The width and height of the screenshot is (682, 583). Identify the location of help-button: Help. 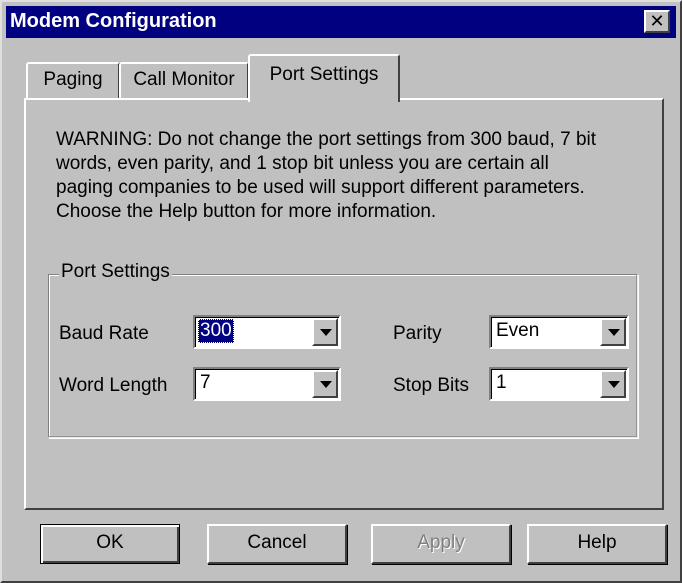
(597, 544).